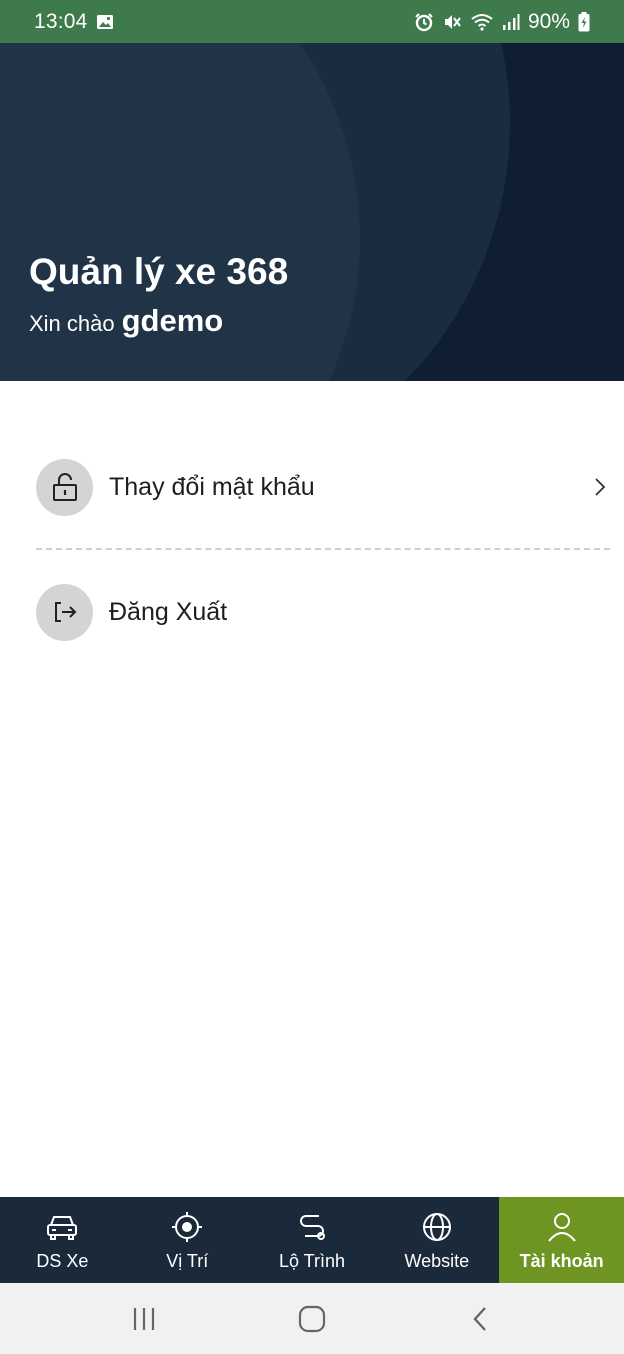 This screenshot has width=624, height=1354. Describe the element at coordinates (600, 487) in the screenshot. I see `chevron-right-icon` at that location.